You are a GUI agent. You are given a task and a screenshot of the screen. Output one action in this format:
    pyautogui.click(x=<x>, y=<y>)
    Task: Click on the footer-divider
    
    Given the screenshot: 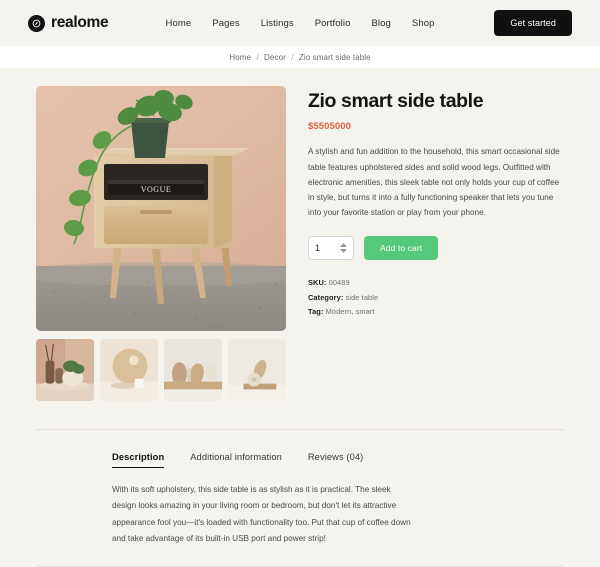 What is the action you would take?
    pyautogui.click(x=300, y=566)
    